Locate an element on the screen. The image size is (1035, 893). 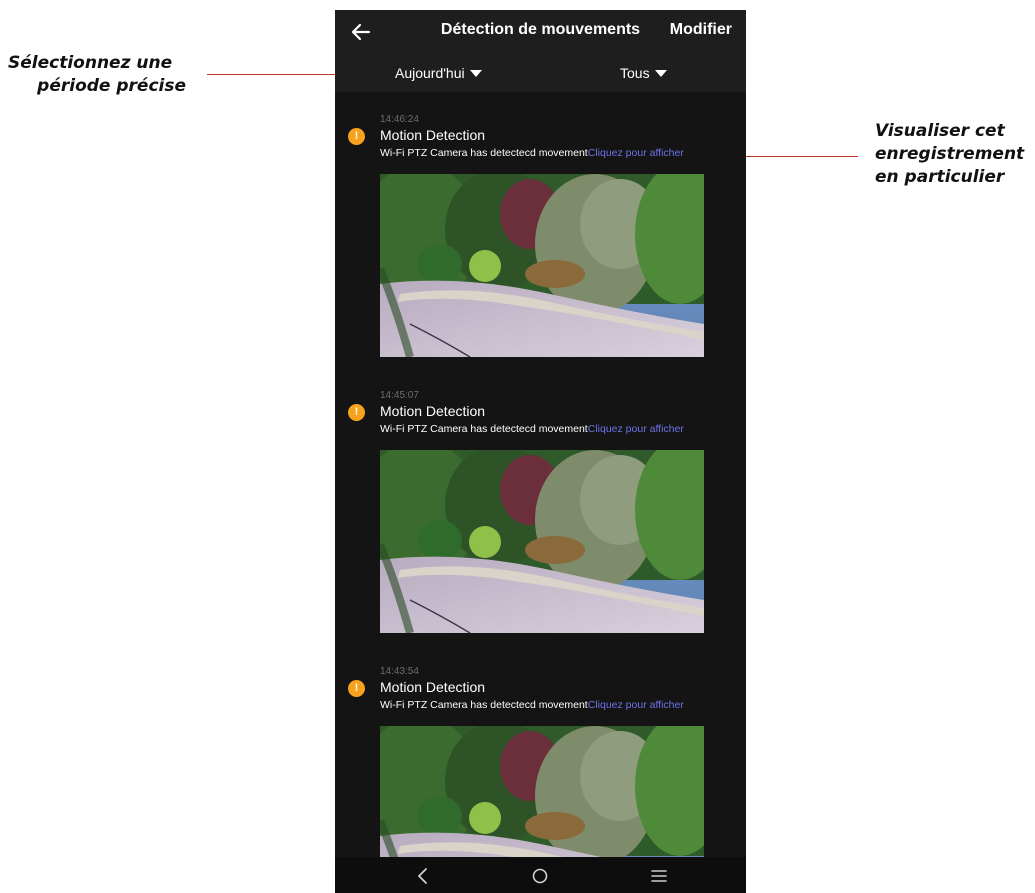
back-nav-icon is located at coordinates (422, 876).